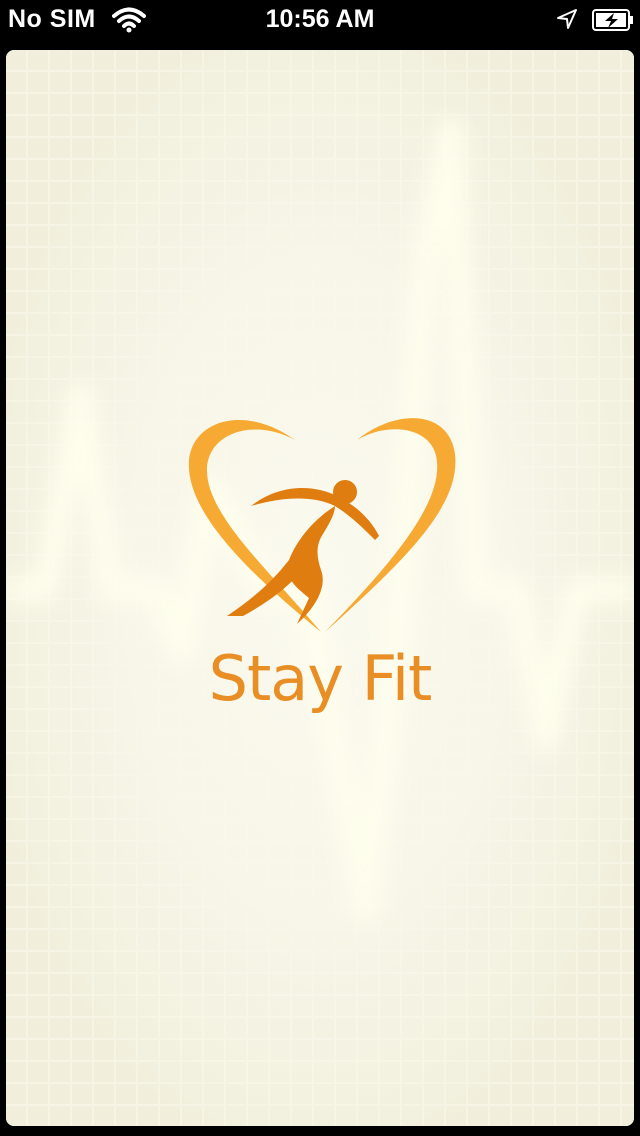 The image size is (640, 1136). I want to click on heart-runner-logo, so click(322, 525).